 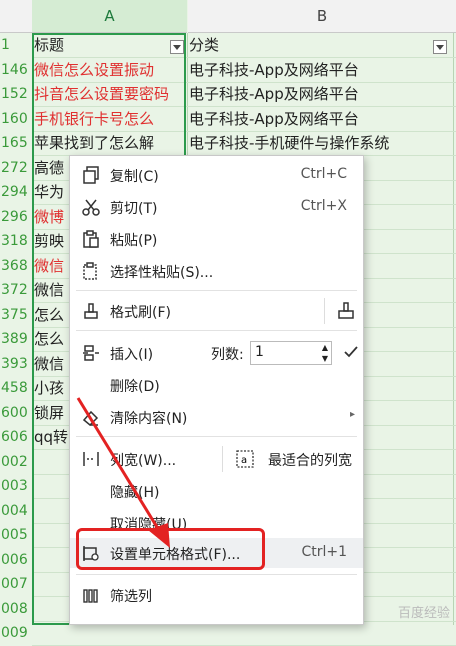 I want to click on menu-item-format-painter: 格式刷(F), so click(x=216, y=311).